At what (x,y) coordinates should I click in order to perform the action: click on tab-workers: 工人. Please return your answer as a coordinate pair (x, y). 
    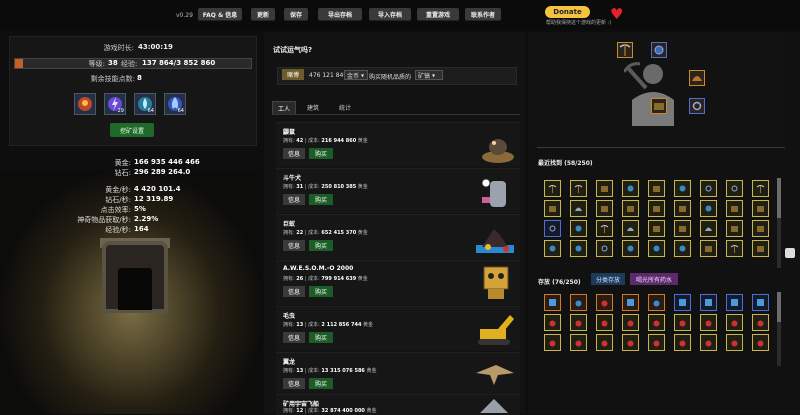
    Looking at the image, I should click on (284, 108).